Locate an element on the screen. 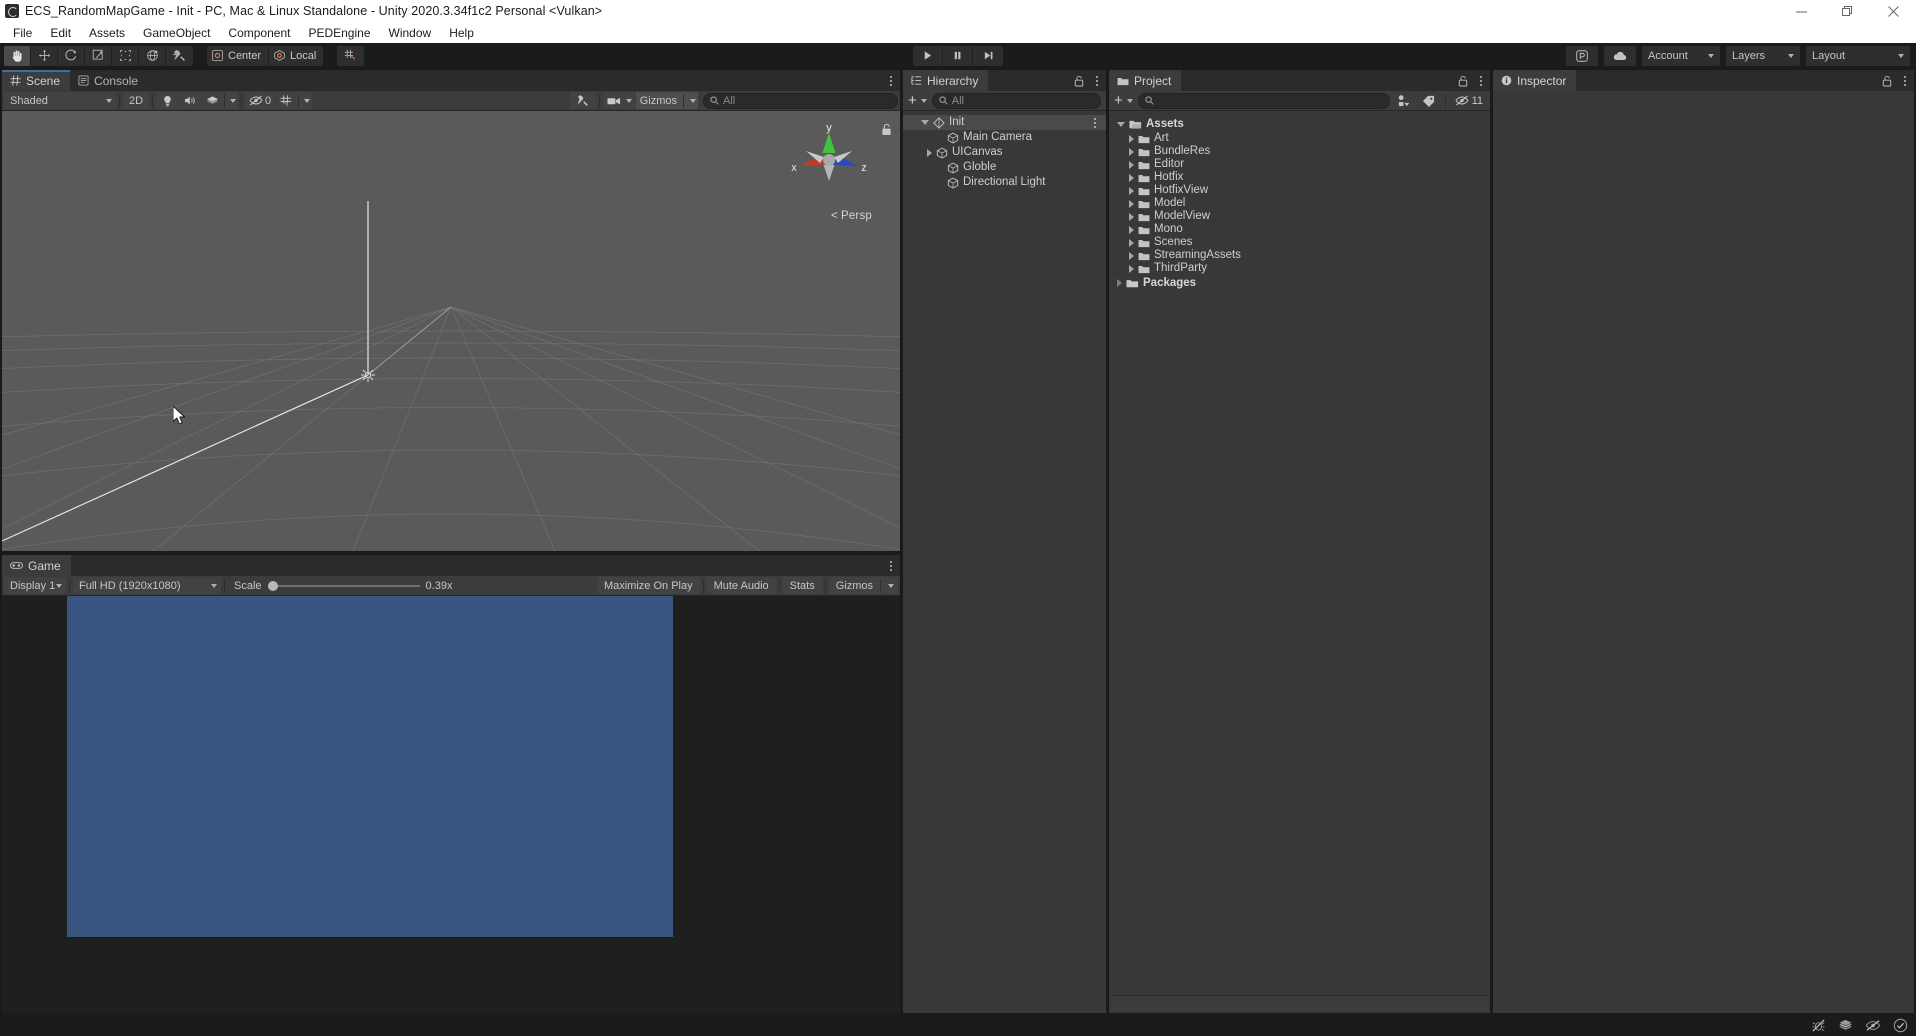 This screenshot has width=1916, height=1036. project-item-bundleres: BundleRes is located at coordinates (1299, 151).